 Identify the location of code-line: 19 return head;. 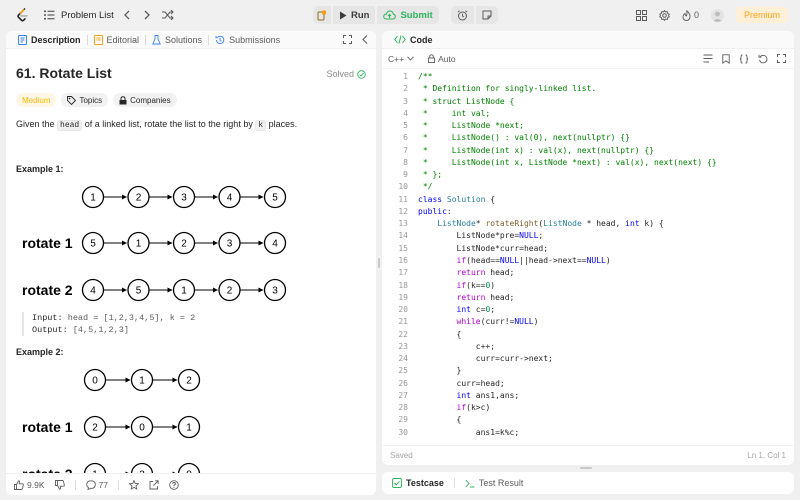
(588, 298).